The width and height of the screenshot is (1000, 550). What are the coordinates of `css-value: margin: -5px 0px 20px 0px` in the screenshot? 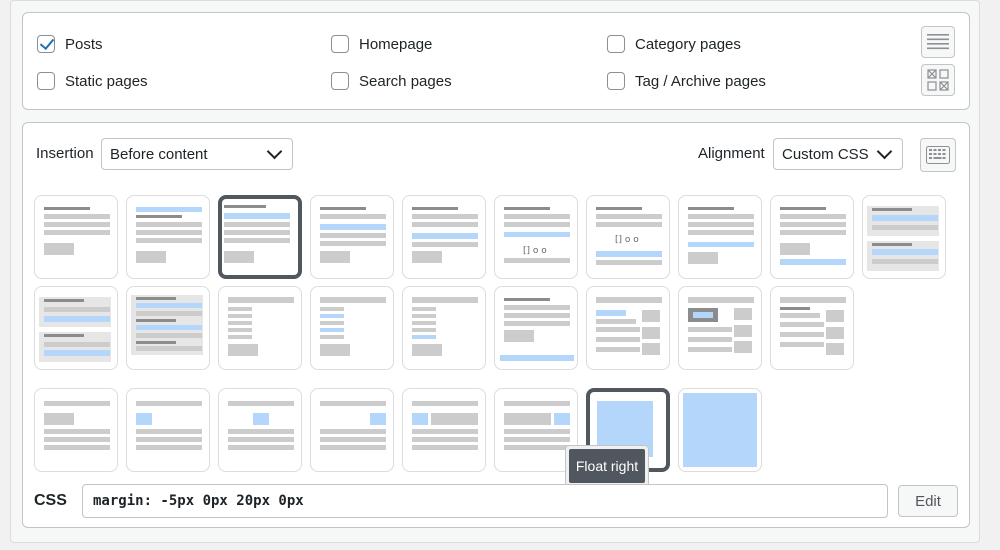 It's located at (198, 501).